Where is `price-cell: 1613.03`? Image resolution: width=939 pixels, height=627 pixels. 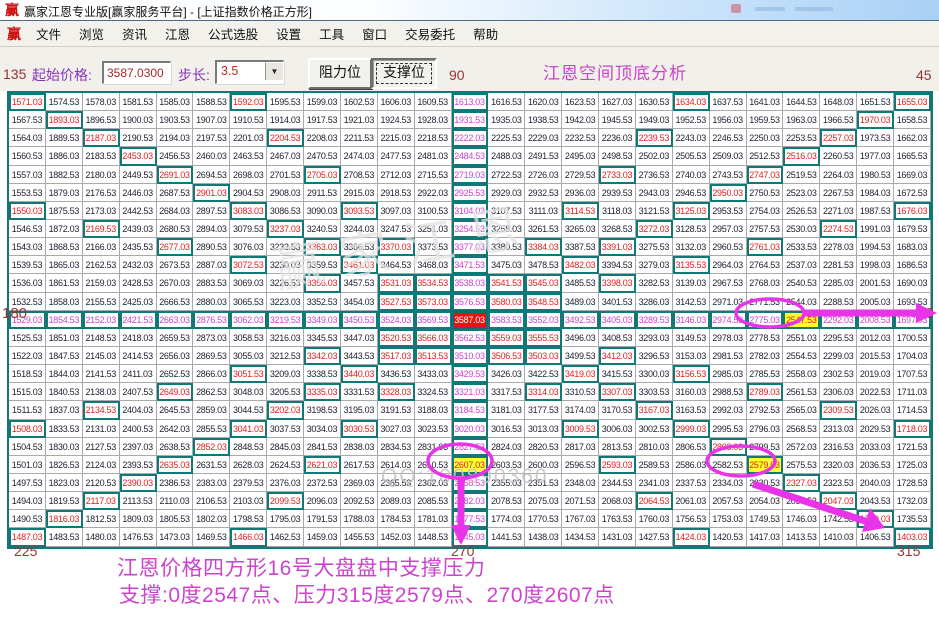
price-cell: 1613.03 is located at coordinates (470, 102).